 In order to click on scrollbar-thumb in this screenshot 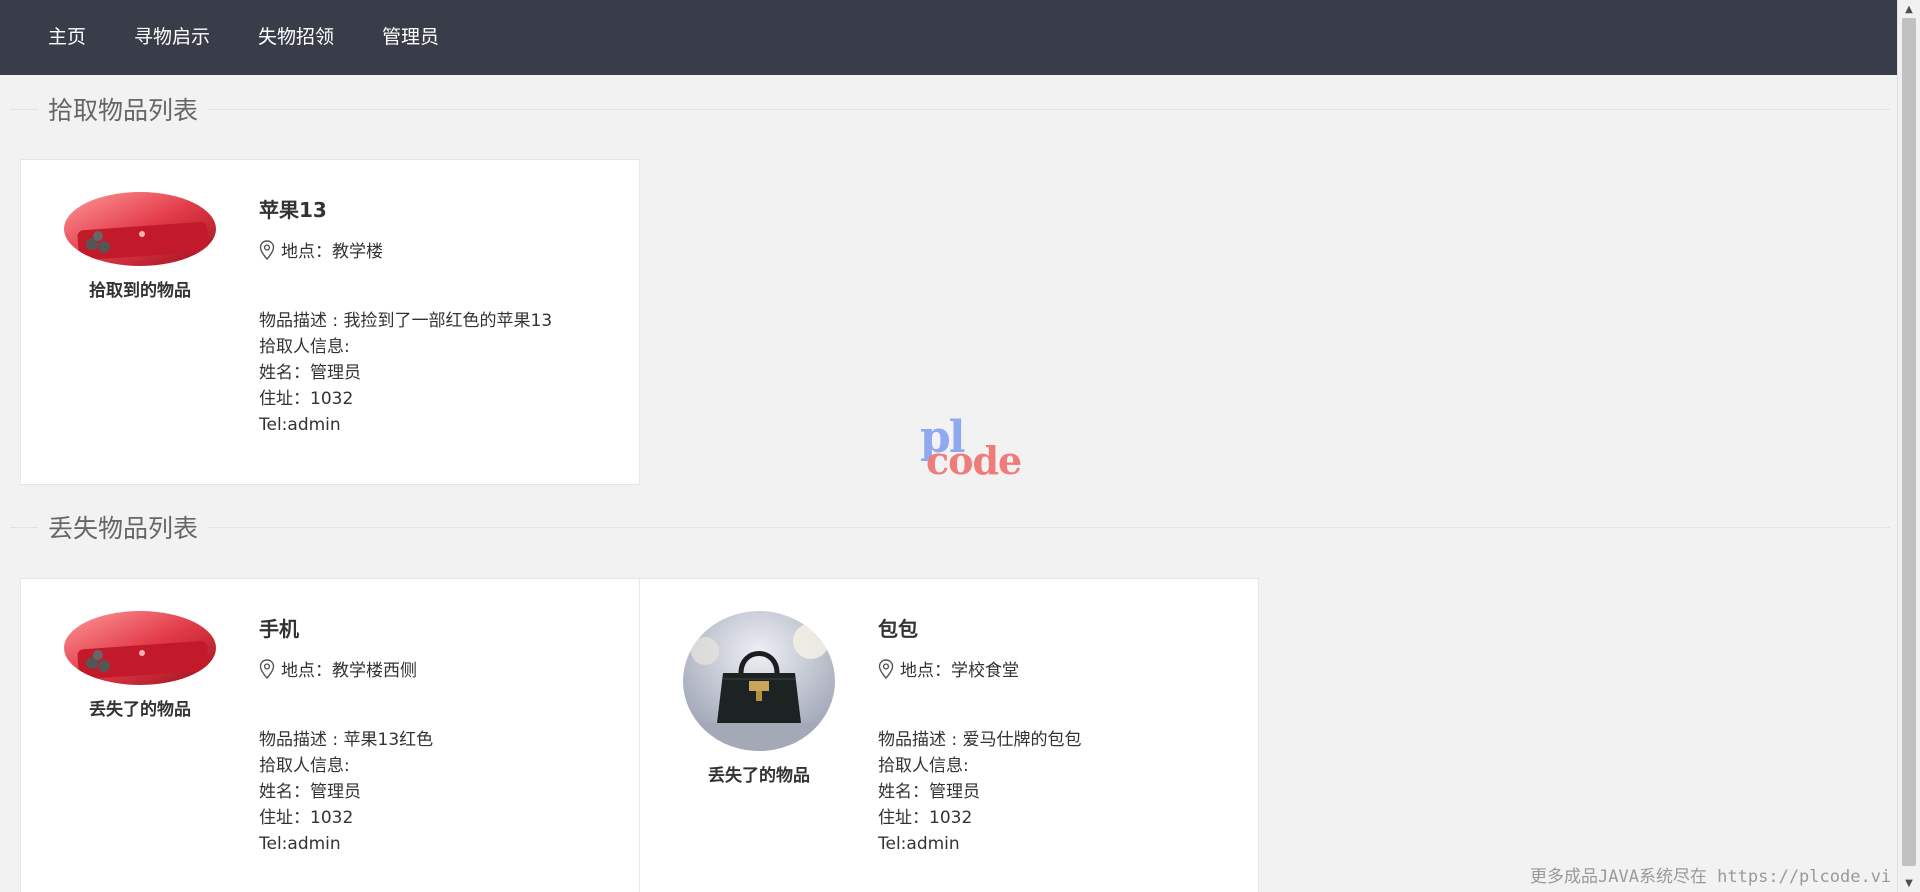, I will do `click(1909, 442)`.